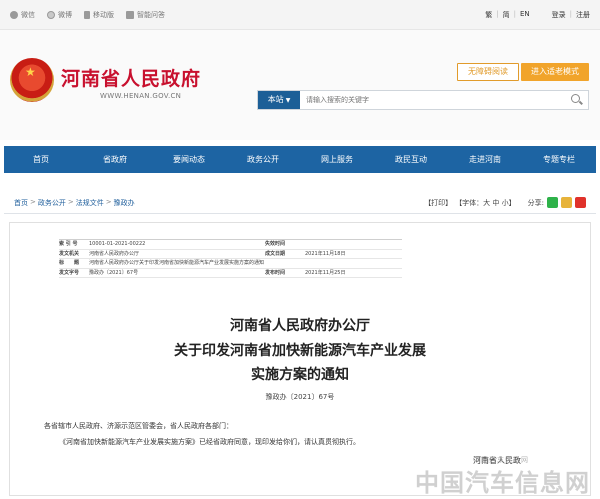 The height and width of the screenshot is (499, 600). What do you see at coordinates (145, 15) in the screenshot?
I see `qa-link: 智能问答` at bounding box center [145, 15].